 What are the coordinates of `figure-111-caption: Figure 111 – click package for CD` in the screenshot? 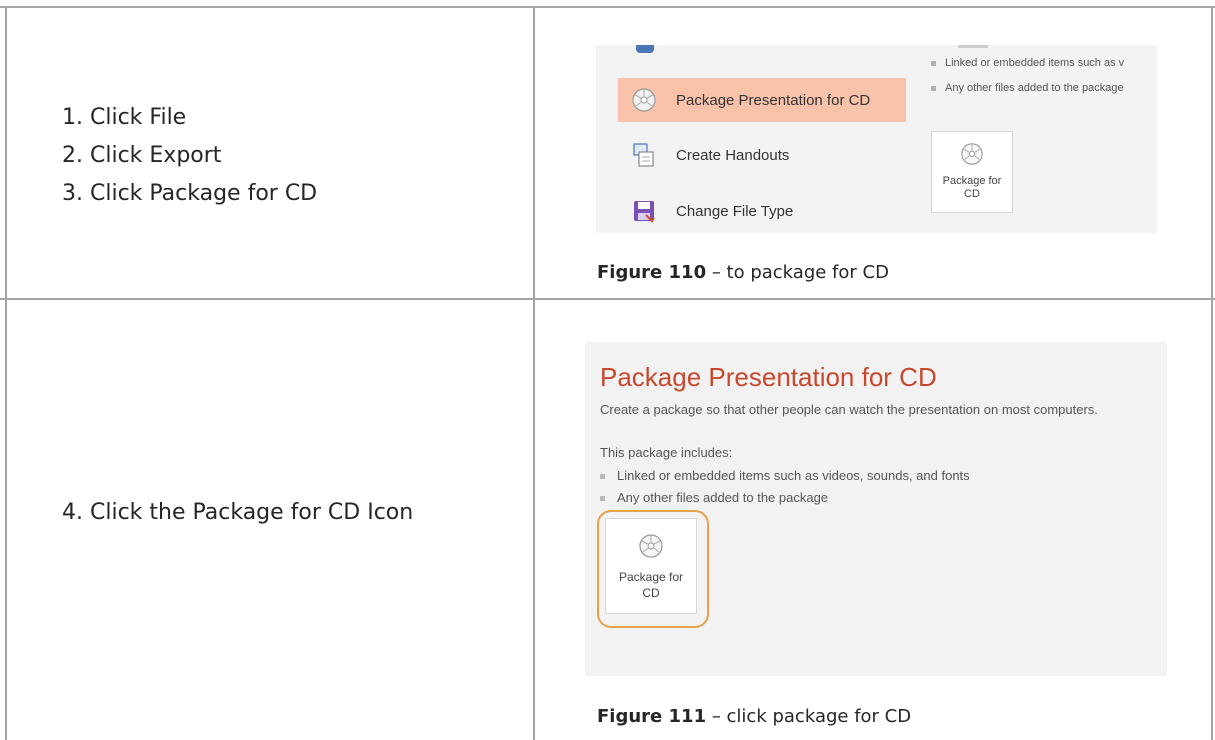 It's located at (754, 716).